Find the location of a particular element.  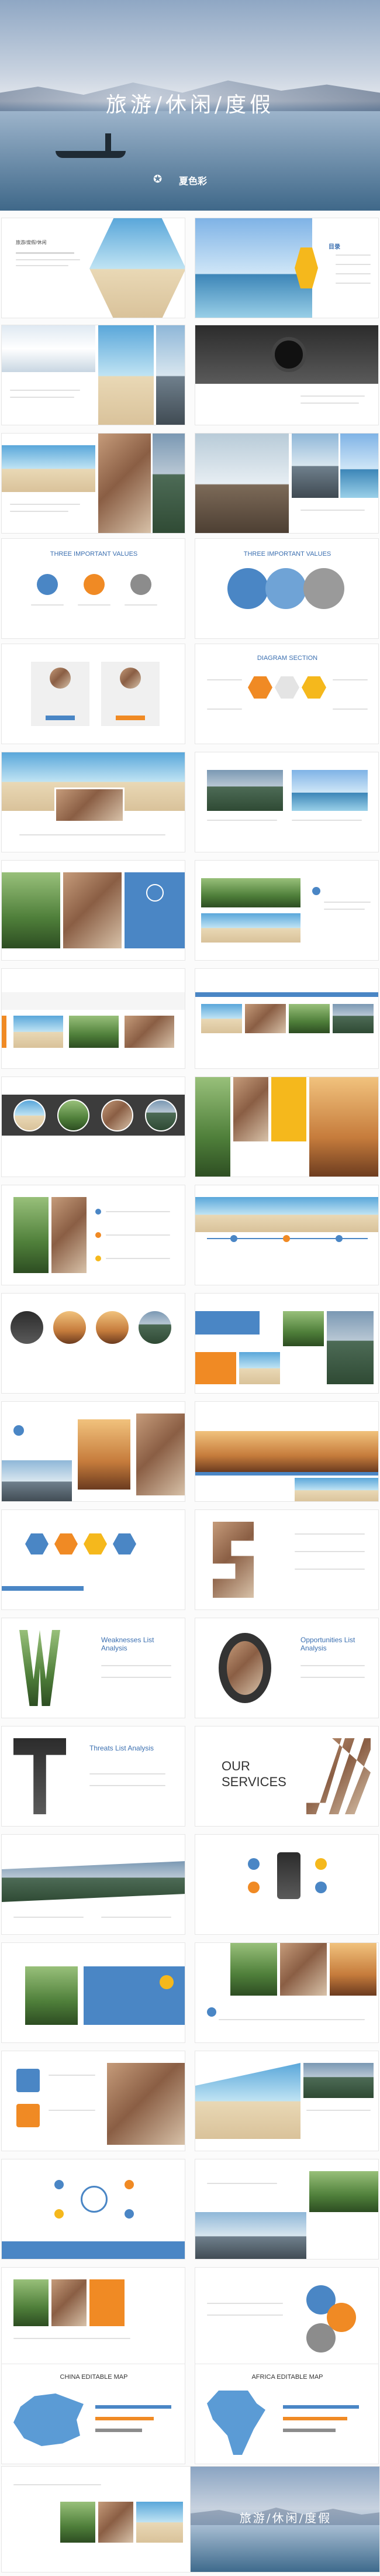

slide-42: CHINA EDITABLE MAP is located at coordinates (93, 2414).